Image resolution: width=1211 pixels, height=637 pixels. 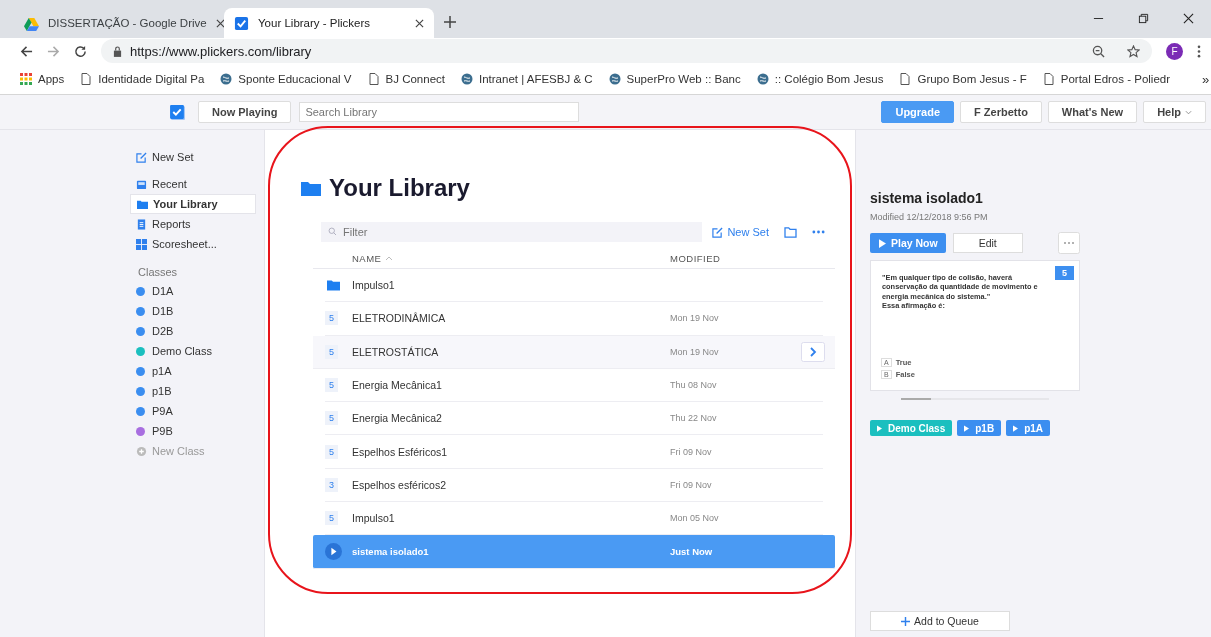 I want to click on search-icon, so click(x=332, y=231).